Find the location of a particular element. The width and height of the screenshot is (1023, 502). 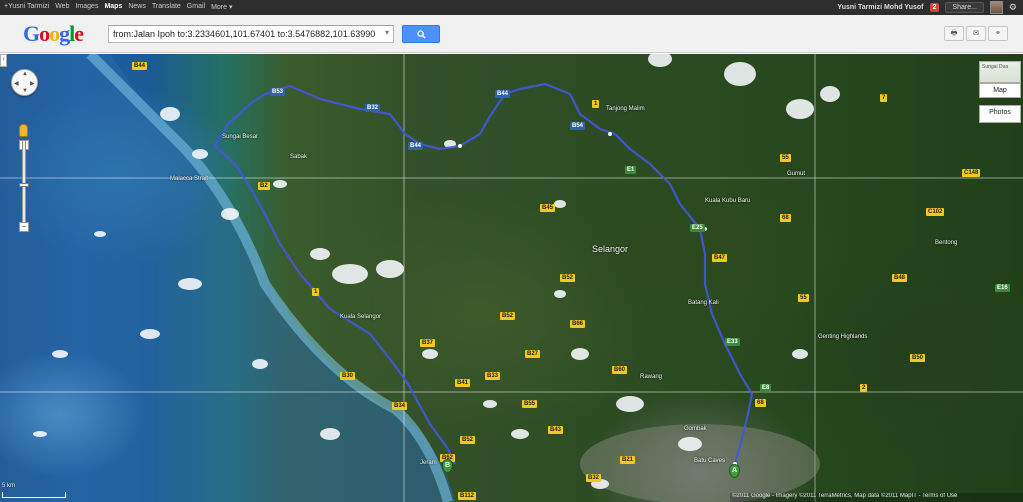

place-label: Sungai Besar is located at coordinates (240, 137).